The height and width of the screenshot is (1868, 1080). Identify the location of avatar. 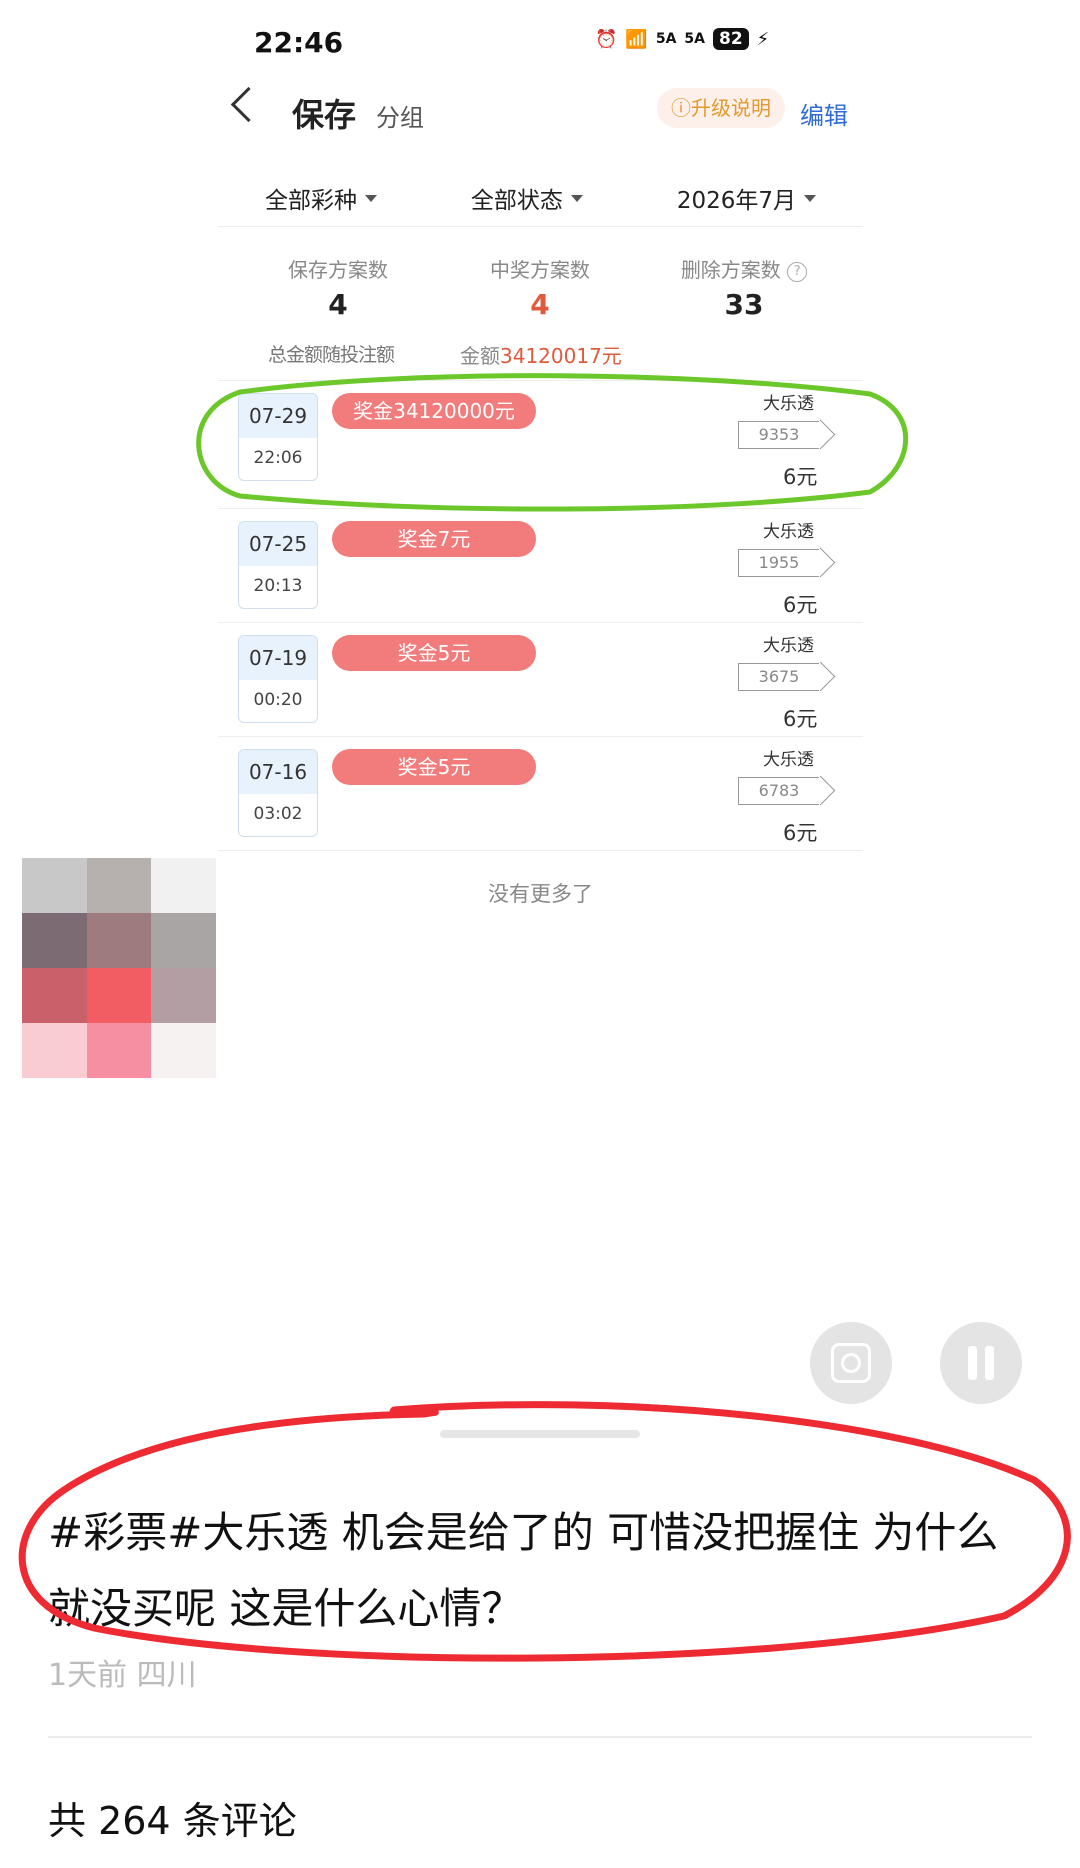
(119, 968).